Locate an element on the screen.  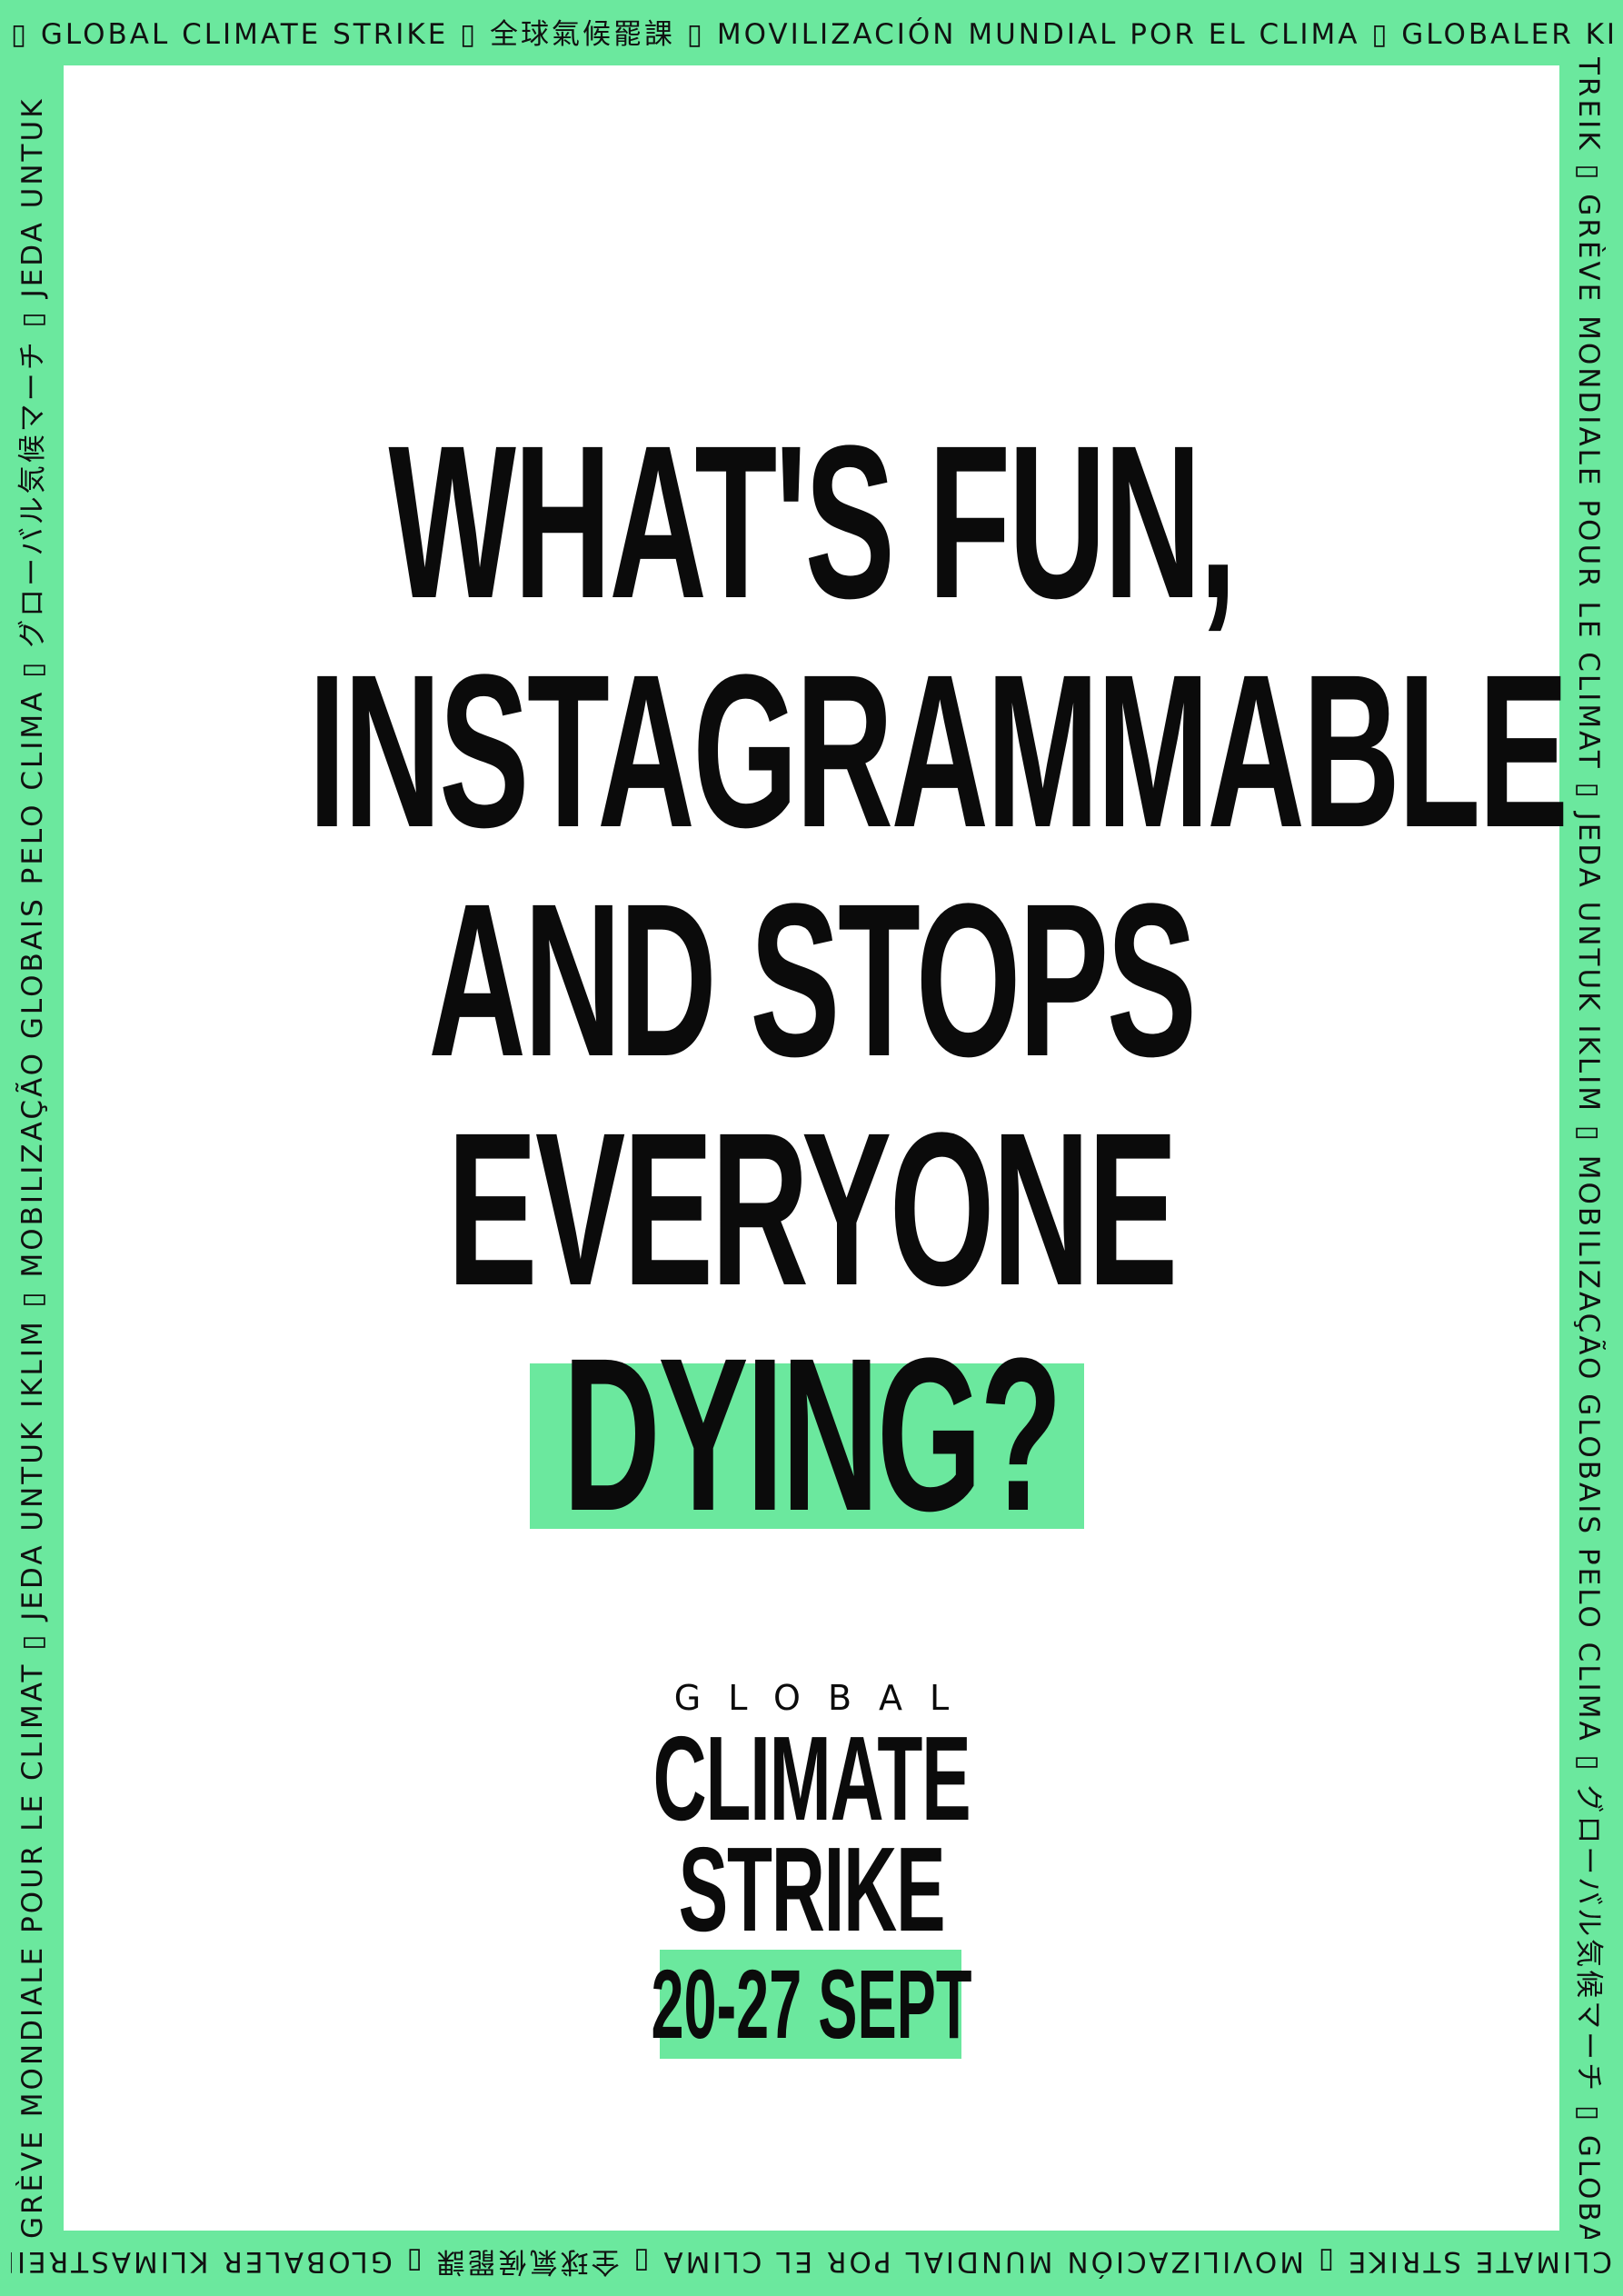
headline-line-1: WHAT'S FUN, is located at coordinates (813, 522).